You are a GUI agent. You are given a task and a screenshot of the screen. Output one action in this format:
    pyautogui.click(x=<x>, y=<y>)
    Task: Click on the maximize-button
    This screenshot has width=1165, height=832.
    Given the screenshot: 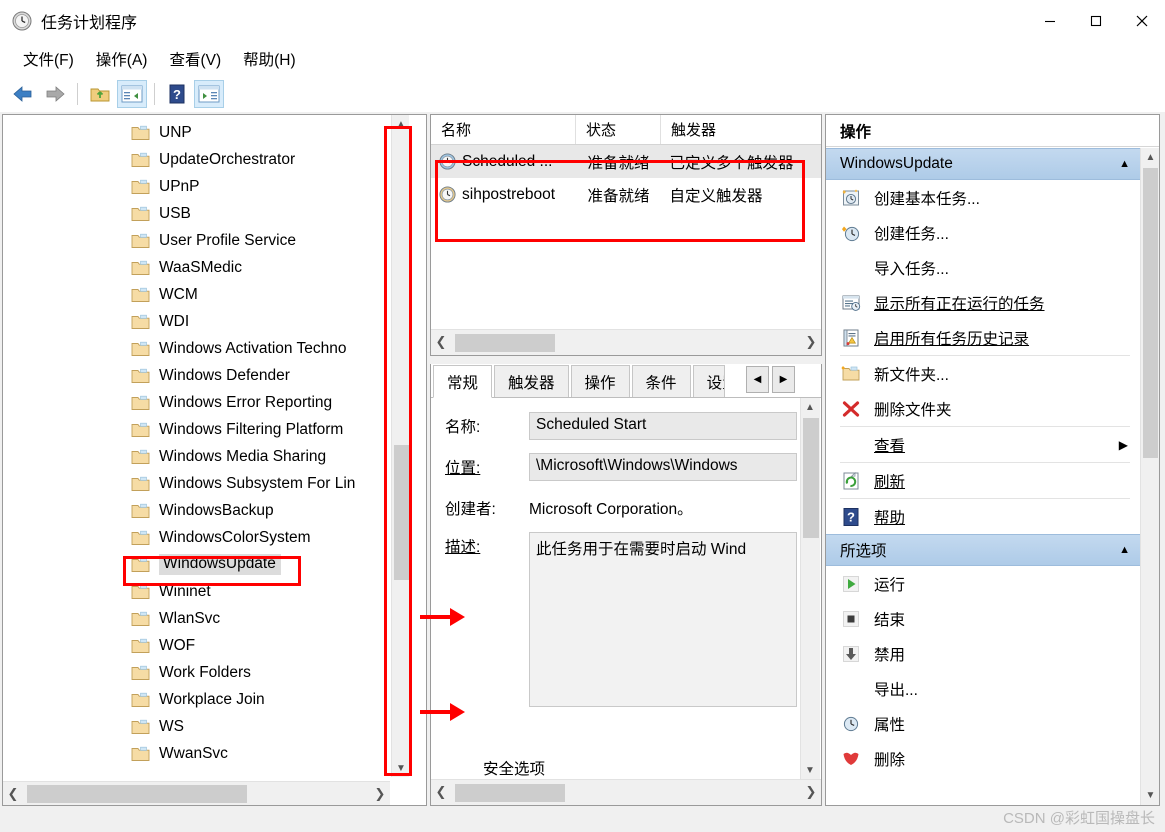 What is the action you would take?
    pyautogui.click(x=1096, y=21)
    